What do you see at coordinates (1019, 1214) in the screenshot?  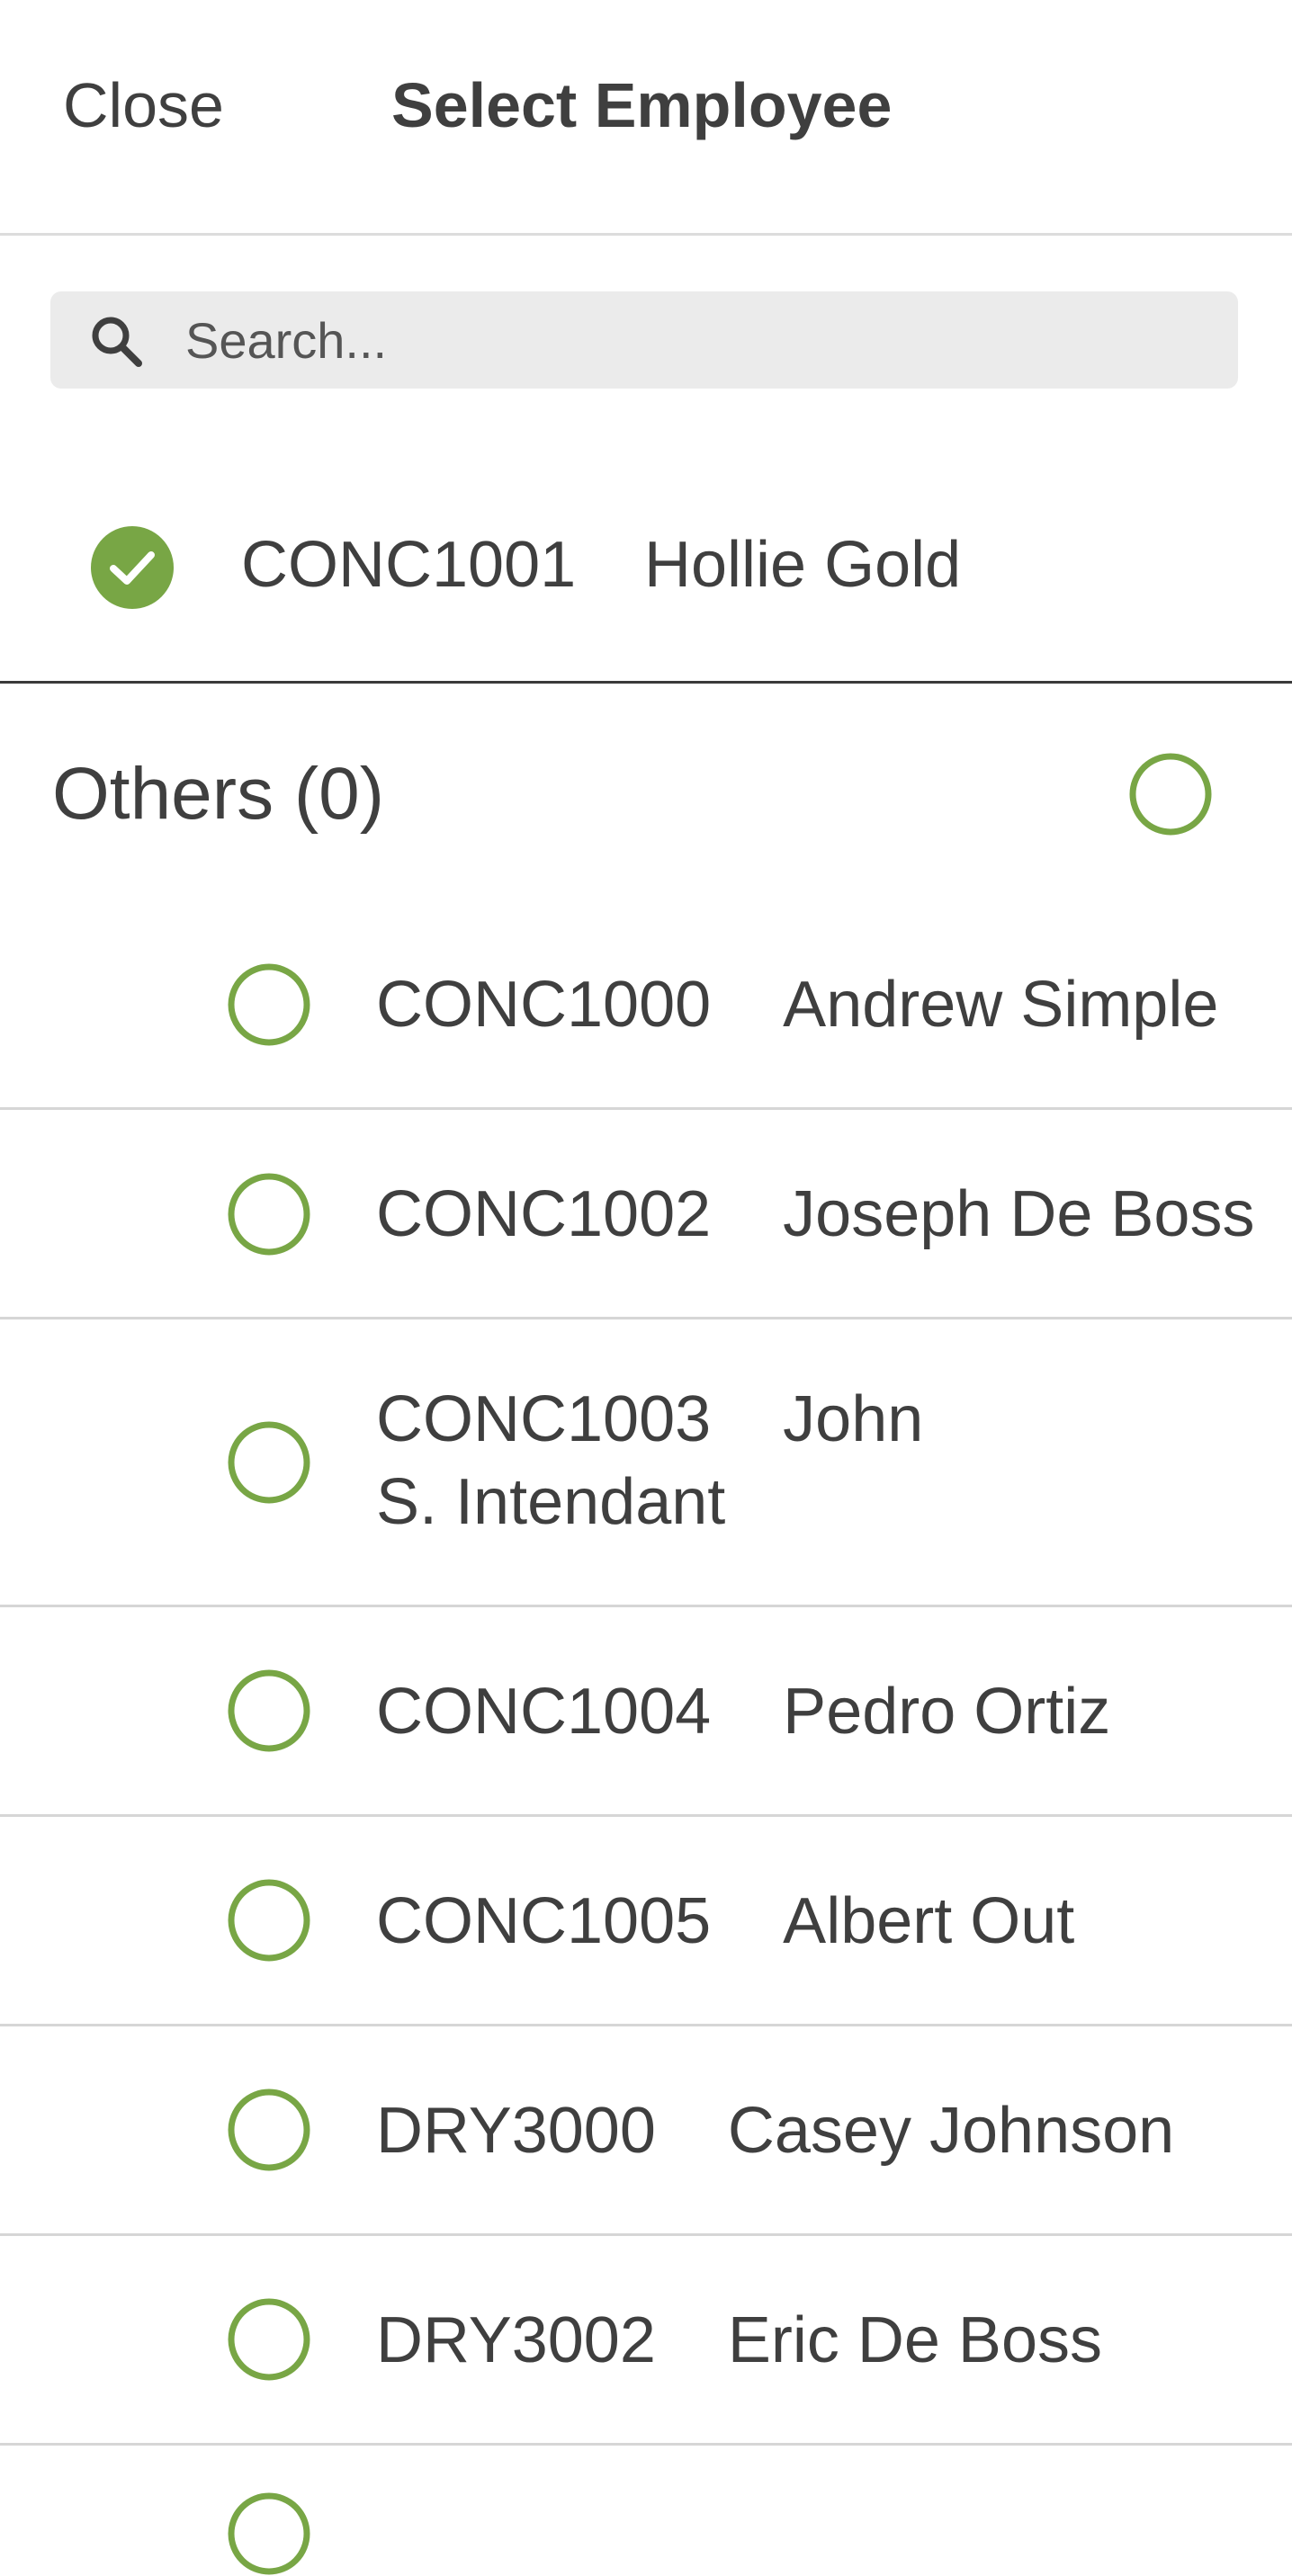 I see `employee-name: Joseph De Boss` at bounding box center [1019, 1214].